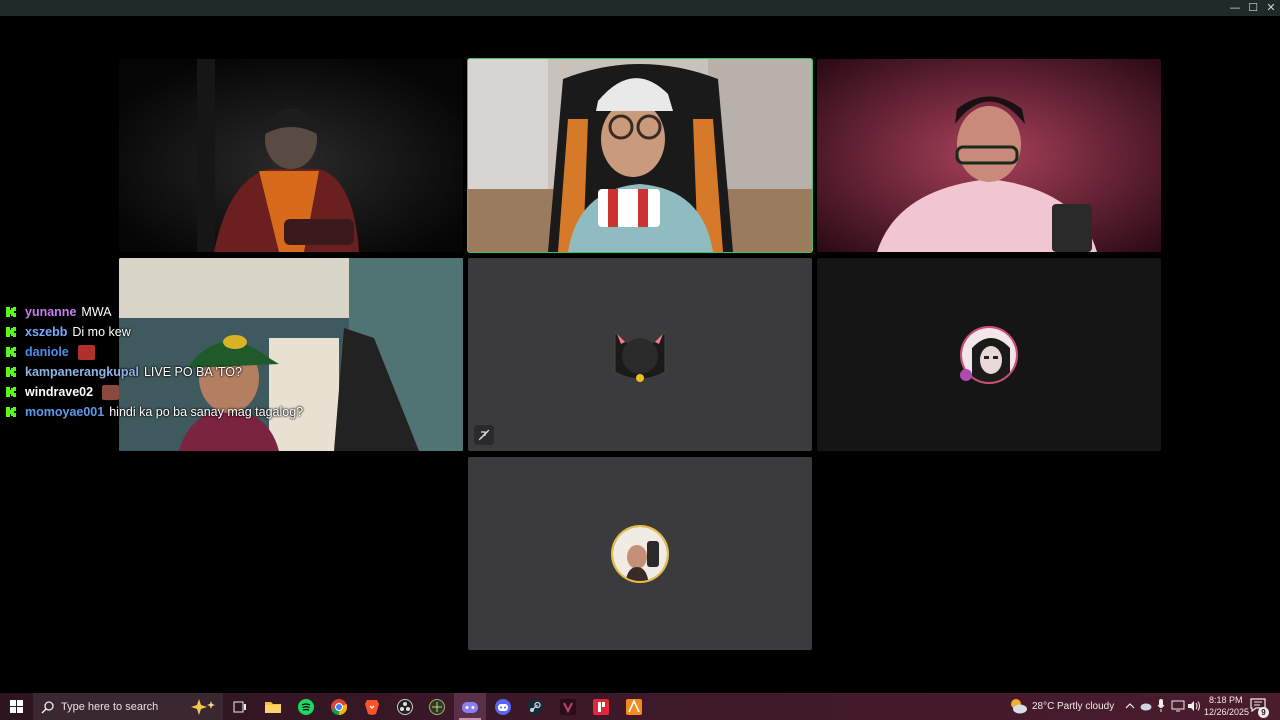 This screenshot has width=1280, height=720. What do you see at coordinates (437, 706) in the screenshot?
I see `app-icon` at bounding box center [437, 706].